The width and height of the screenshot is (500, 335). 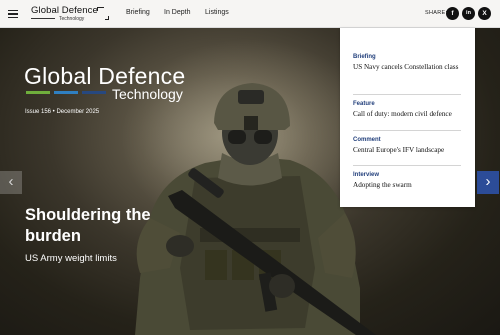 I want to click on brand-logo: Global Defence Technology, so click(x=64, y=13).